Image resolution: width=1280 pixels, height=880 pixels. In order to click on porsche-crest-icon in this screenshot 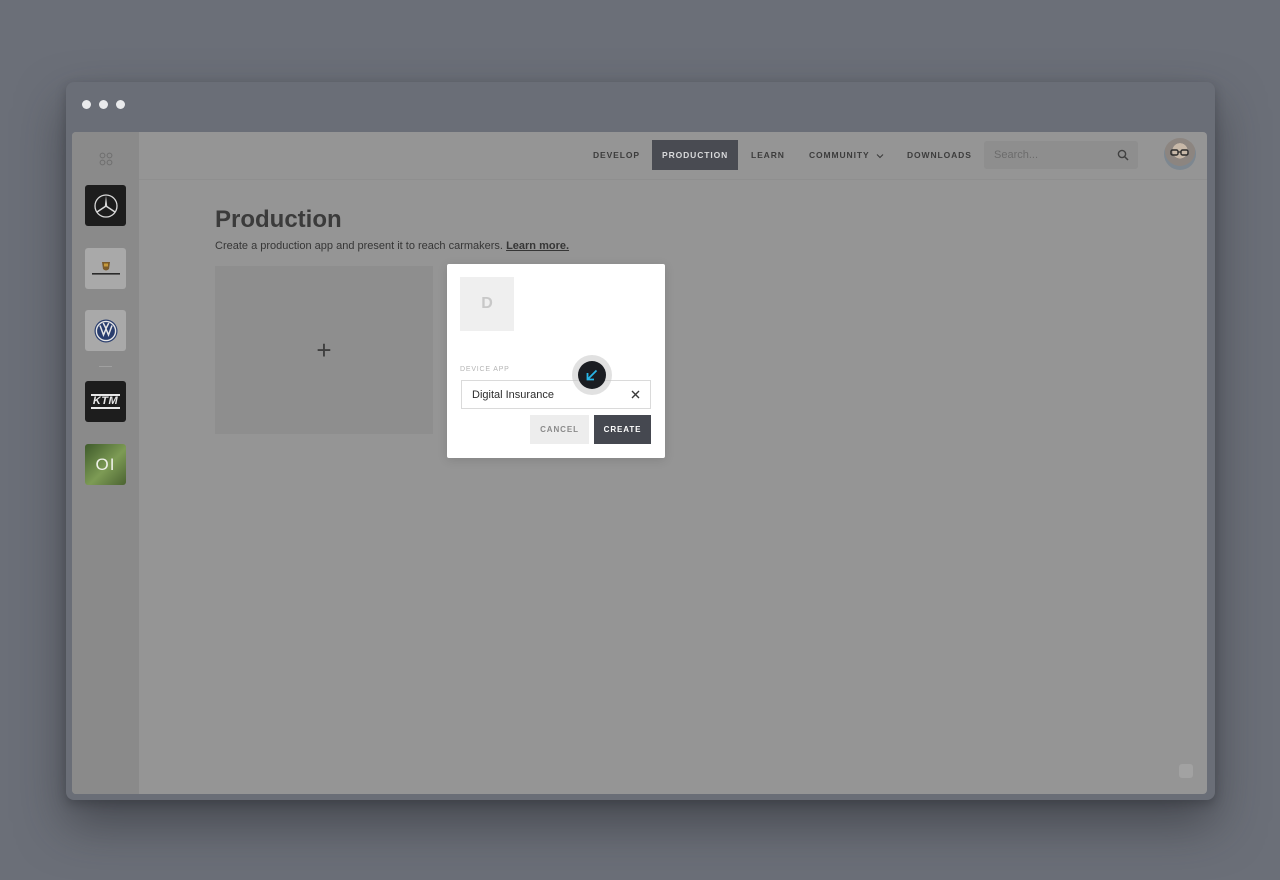, I will do `click(105, 268)`.